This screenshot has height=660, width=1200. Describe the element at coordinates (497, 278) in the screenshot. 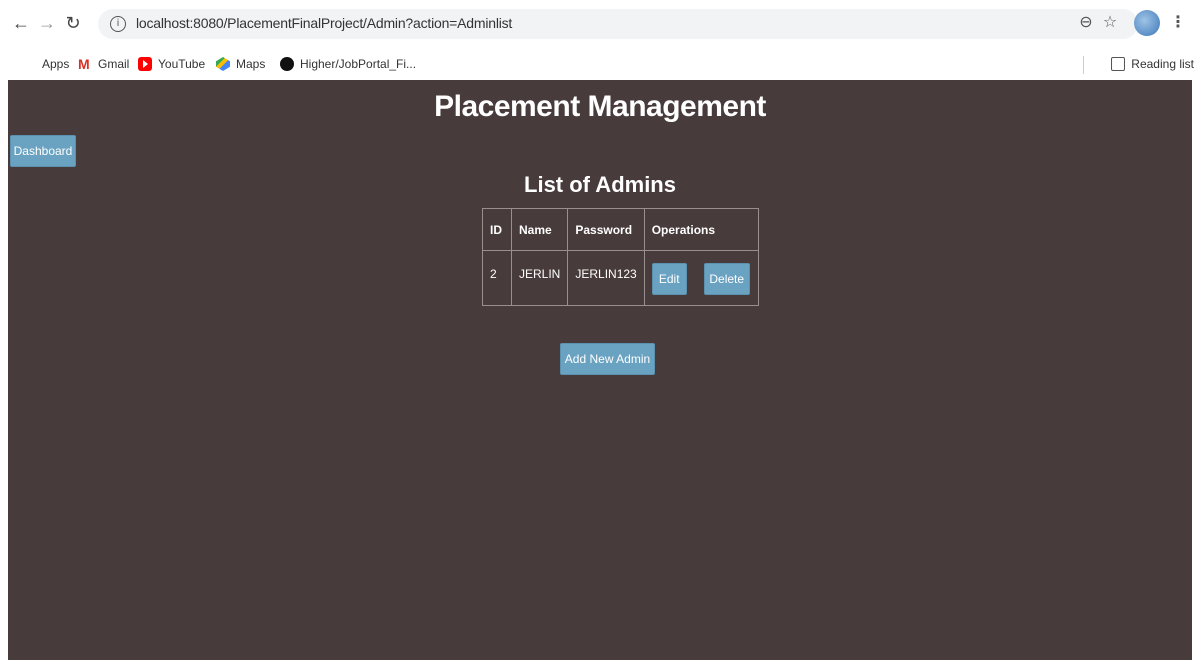

I see `cell-id: 2` at that location.